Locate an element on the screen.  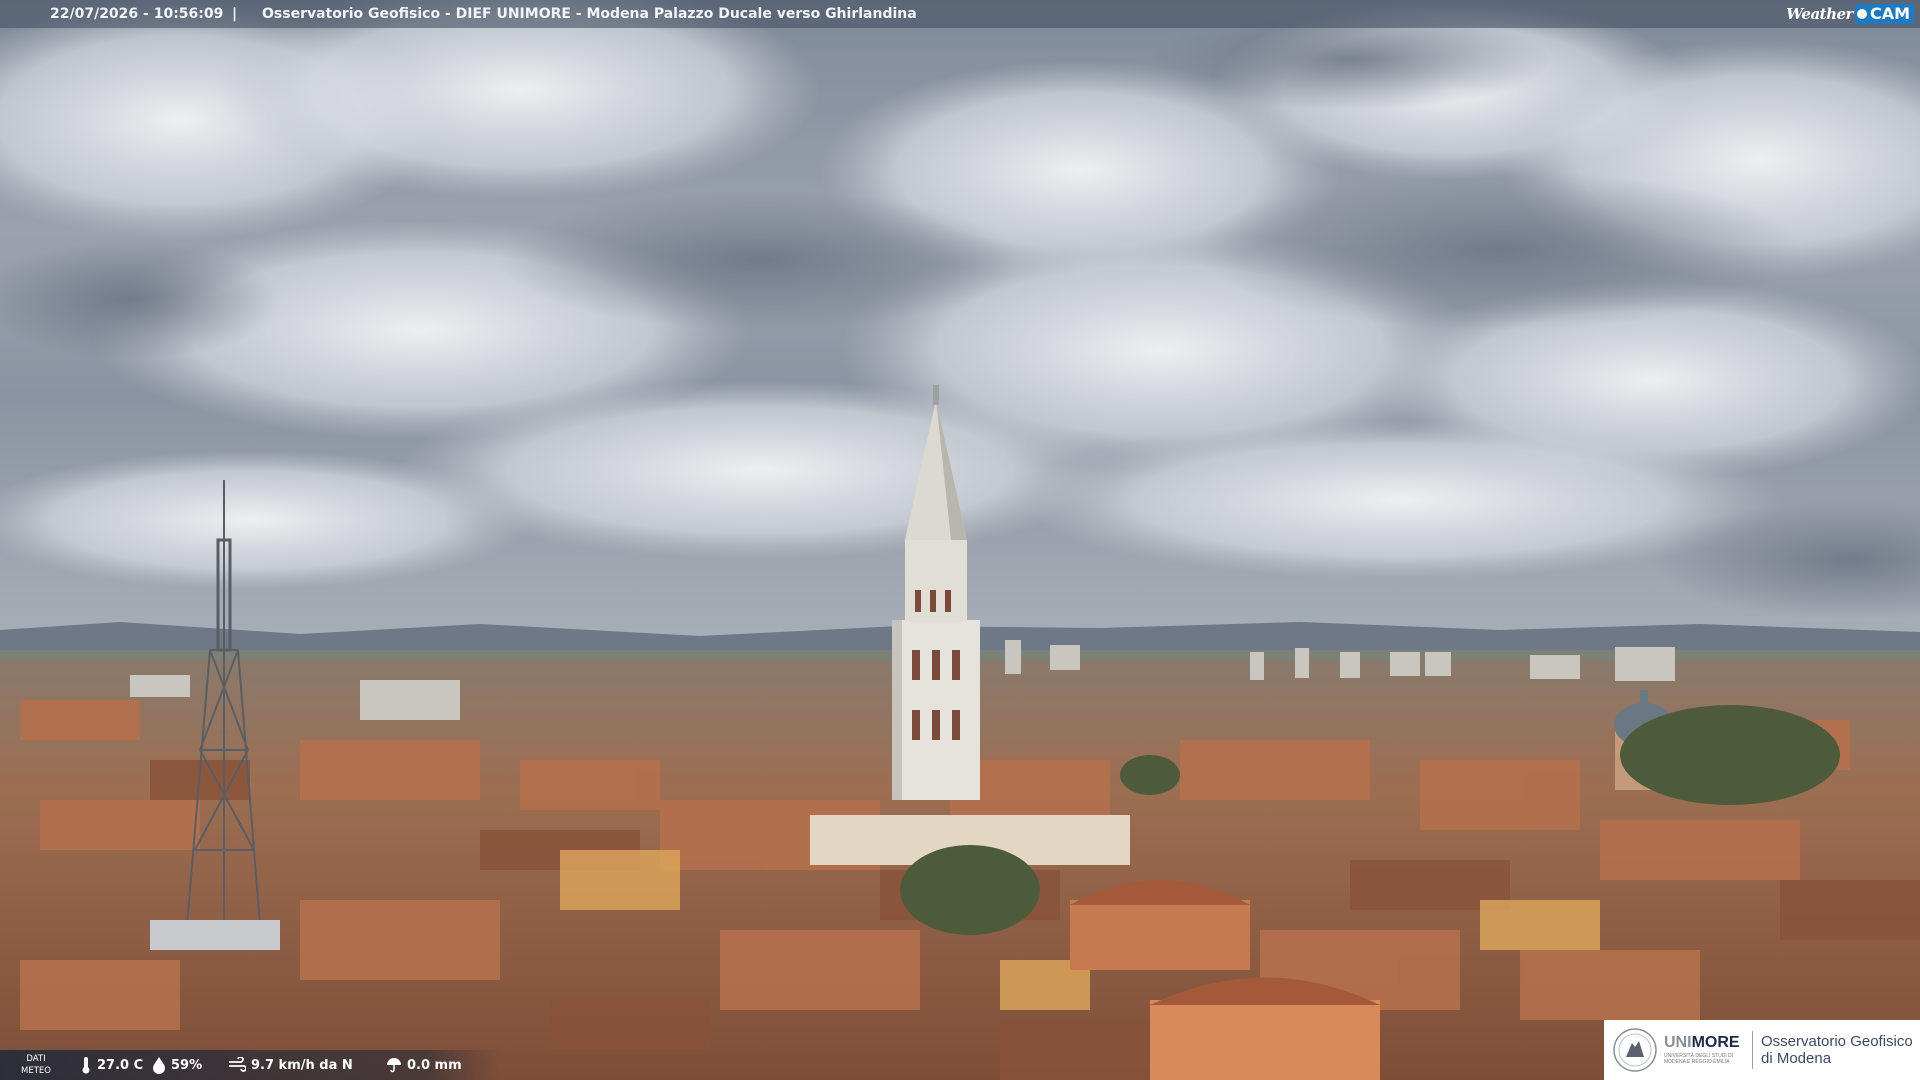
droplet-icon is located at coordinates (159, 1065).